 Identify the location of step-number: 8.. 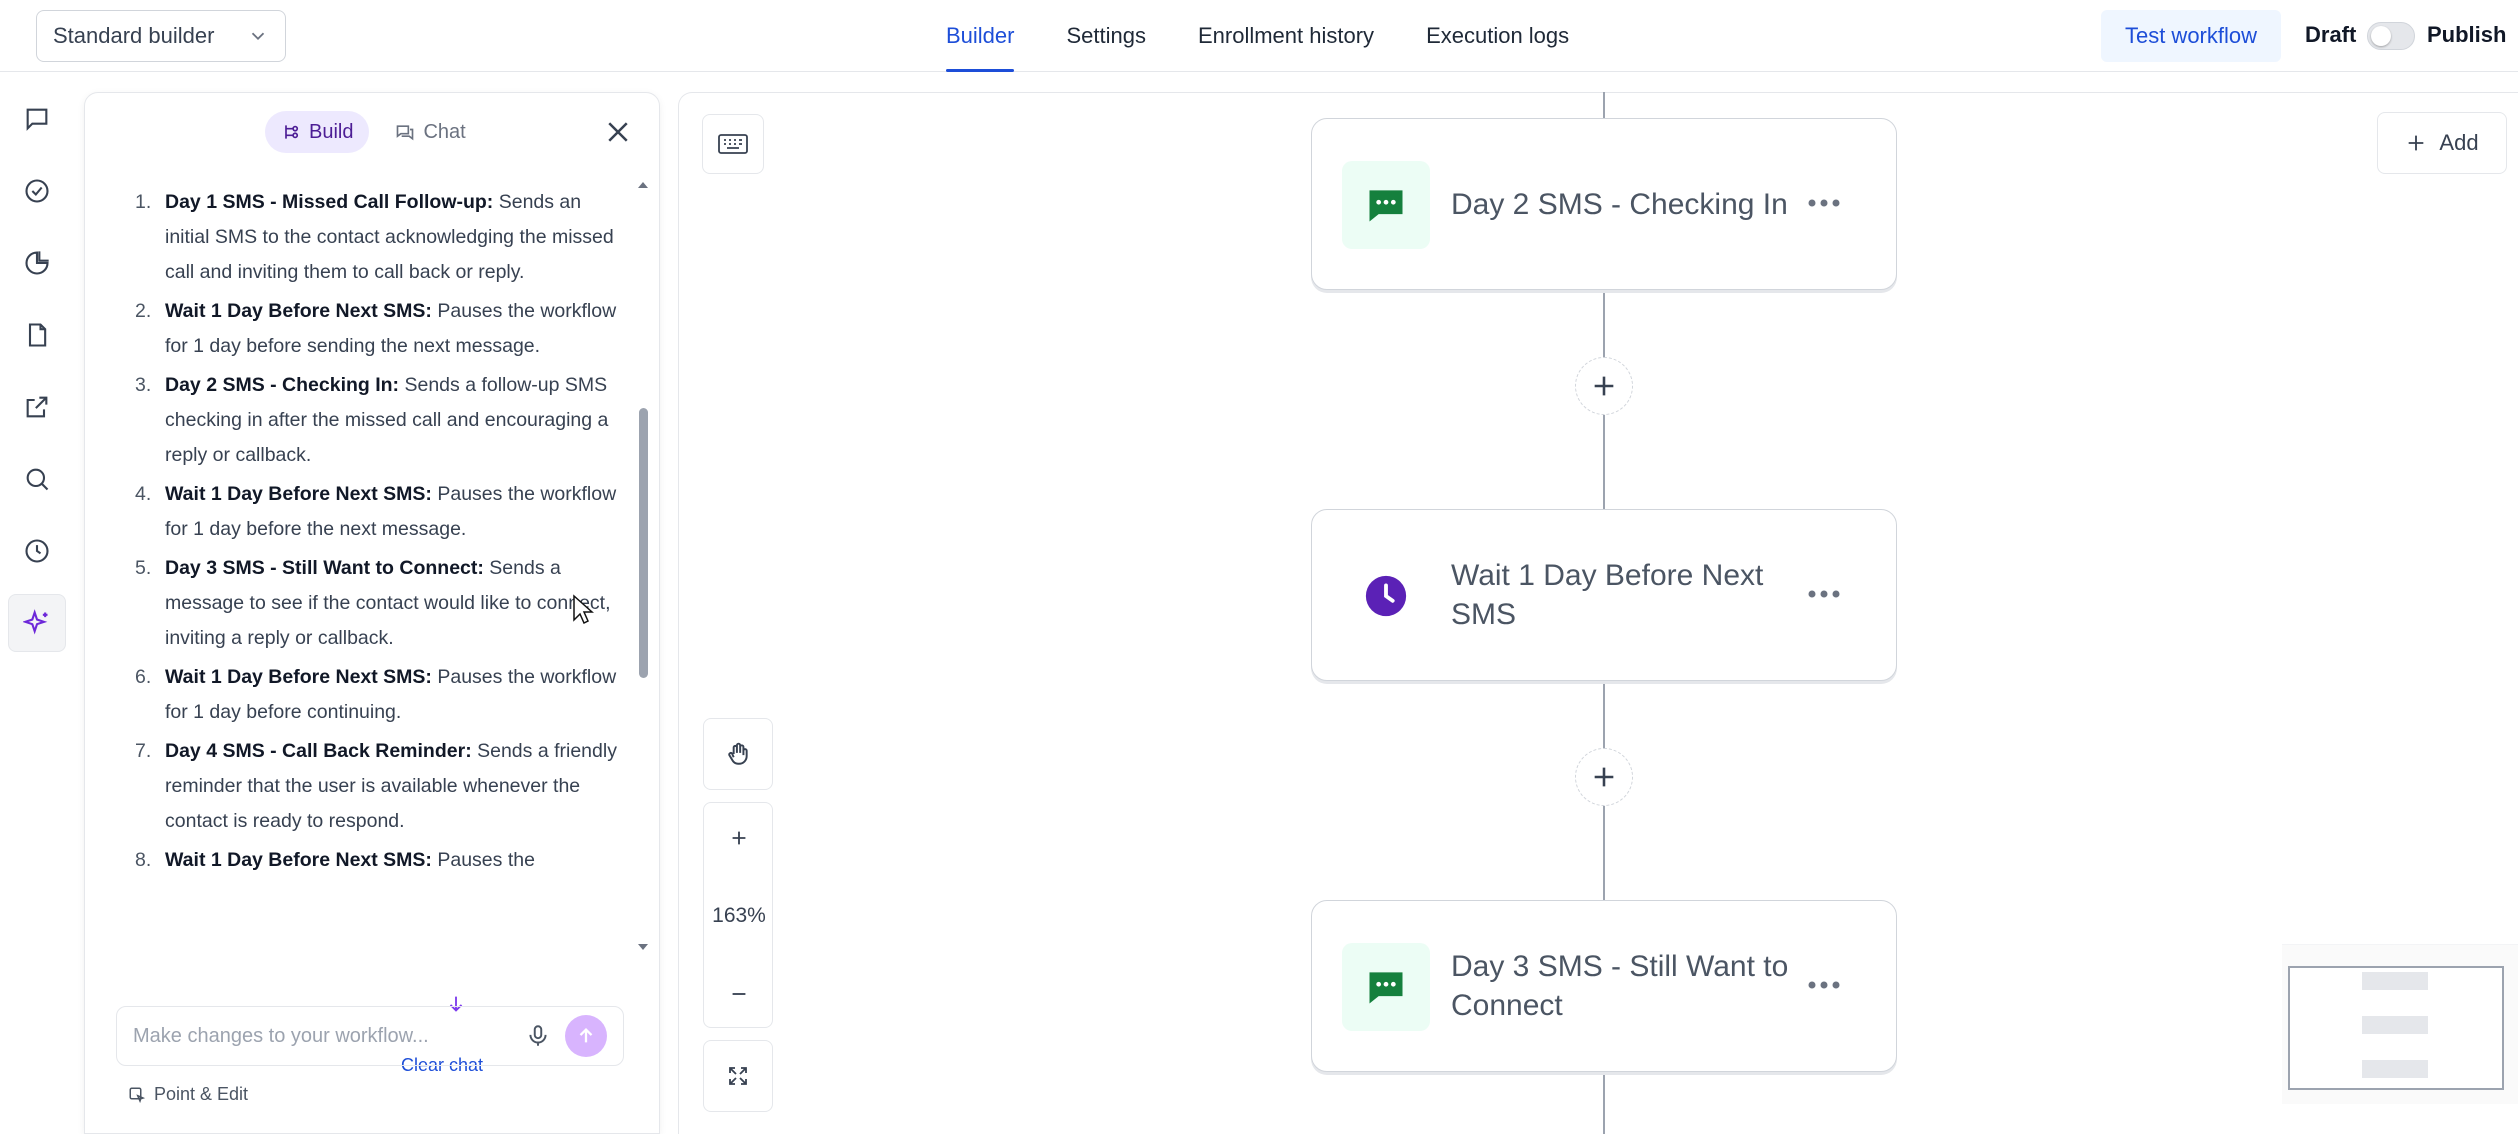
(143, 860).